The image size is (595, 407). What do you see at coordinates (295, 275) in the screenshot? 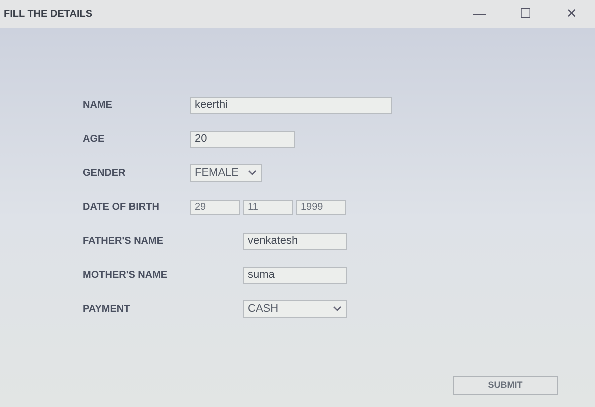
I see `text-field: suma` at bounding box center [295, 275].